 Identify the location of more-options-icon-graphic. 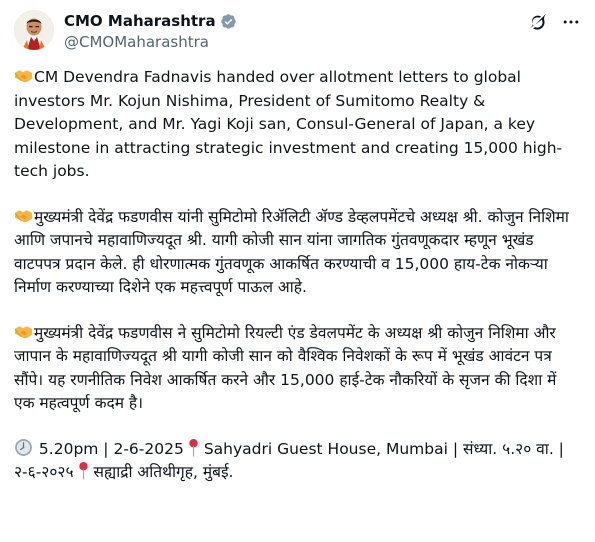
(571, 22).